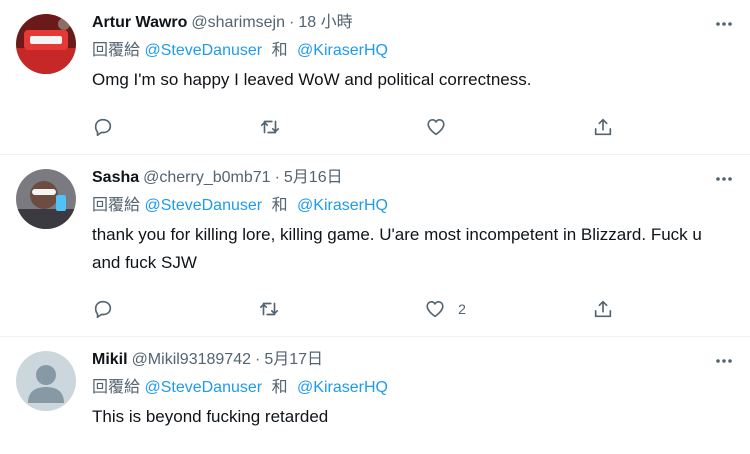  Describe the element at coordinates (210, 416) in the screenshot. I see `tweet-text: This is beyond fucking retarded` at that location.